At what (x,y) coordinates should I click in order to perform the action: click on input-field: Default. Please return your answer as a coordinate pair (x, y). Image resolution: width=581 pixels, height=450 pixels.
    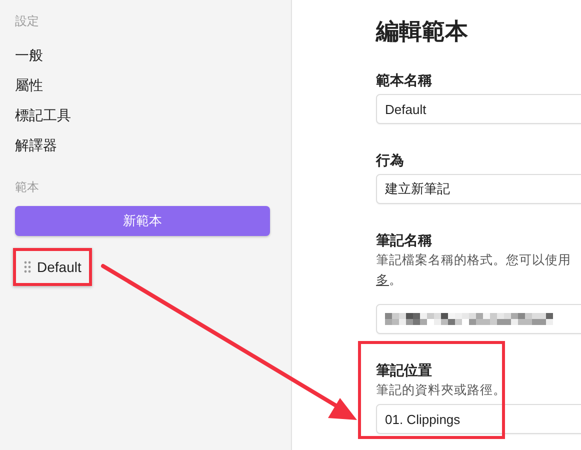
    Looking at the image, I should click on (478, 109).